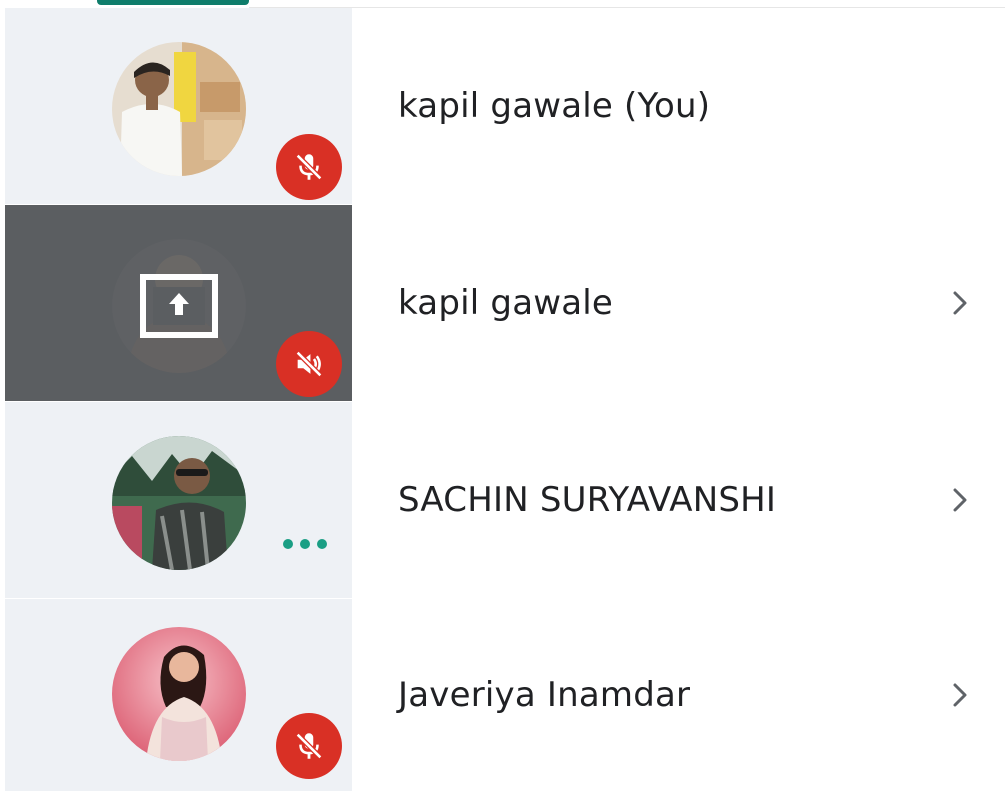 The image size is (1005, 791). I want to click on volume-off-icon, so click(309, 364).